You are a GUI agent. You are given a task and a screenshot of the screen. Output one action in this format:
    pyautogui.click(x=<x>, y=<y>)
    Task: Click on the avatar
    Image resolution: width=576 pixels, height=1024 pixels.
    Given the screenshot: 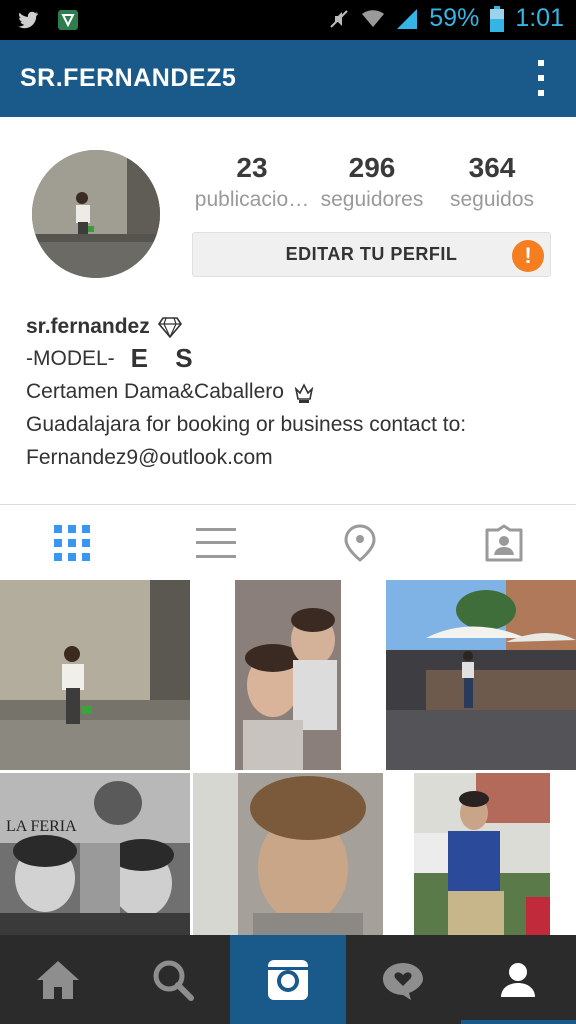 What is the action you would take?
    pyautogui.click(x=96, y=214)
    